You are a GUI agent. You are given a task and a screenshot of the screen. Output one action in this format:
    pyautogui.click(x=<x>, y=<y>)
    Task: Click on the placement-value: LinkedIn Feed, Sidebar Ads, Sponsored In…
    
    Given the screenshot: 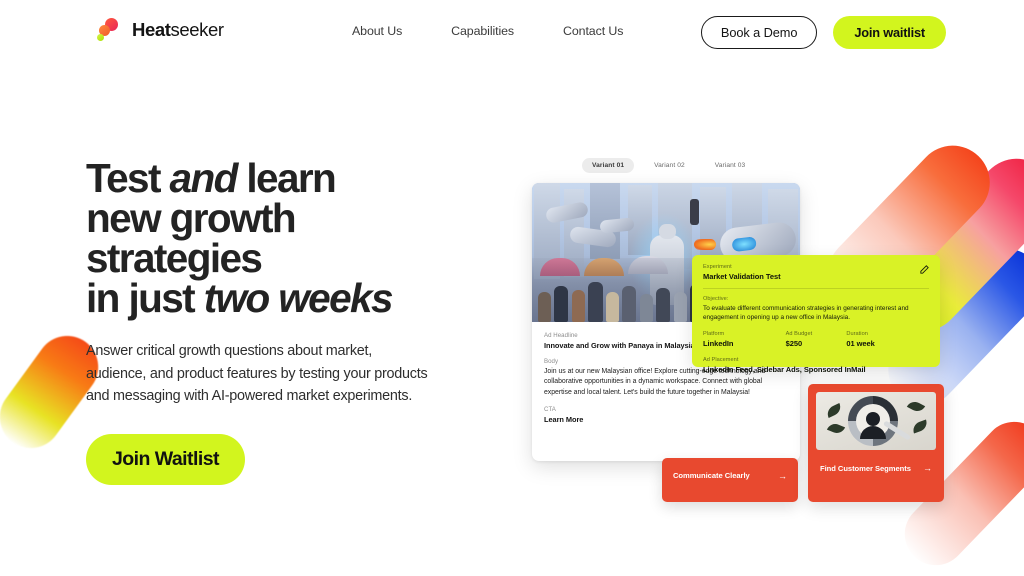 What is the action you would take?
    pyautogui.click(x=784, y=369)
    